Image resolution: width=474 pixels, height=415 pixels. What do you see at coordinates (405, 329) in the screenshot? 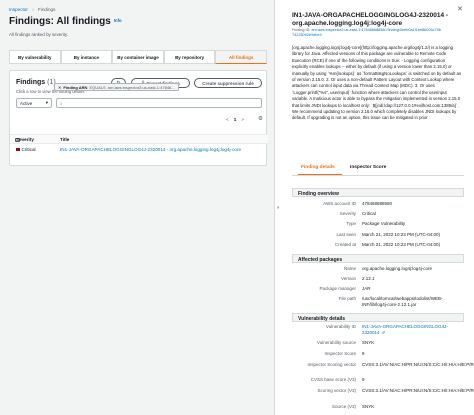
I see `vulnerability-id-text: IN1-JAVA-ORGAPACHELOGGINGLOG4J-2320014` at bounding box center [405, 329].